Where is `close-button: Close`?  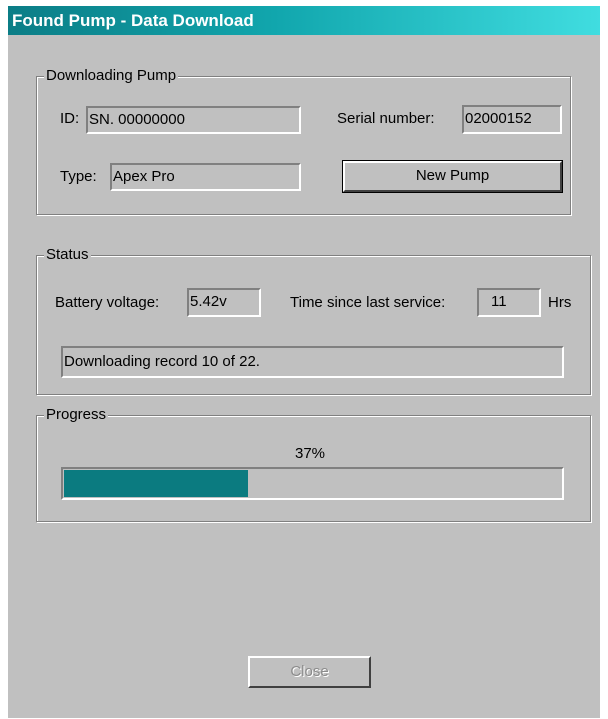 close-button: Close is located at coordinates (309, 672).